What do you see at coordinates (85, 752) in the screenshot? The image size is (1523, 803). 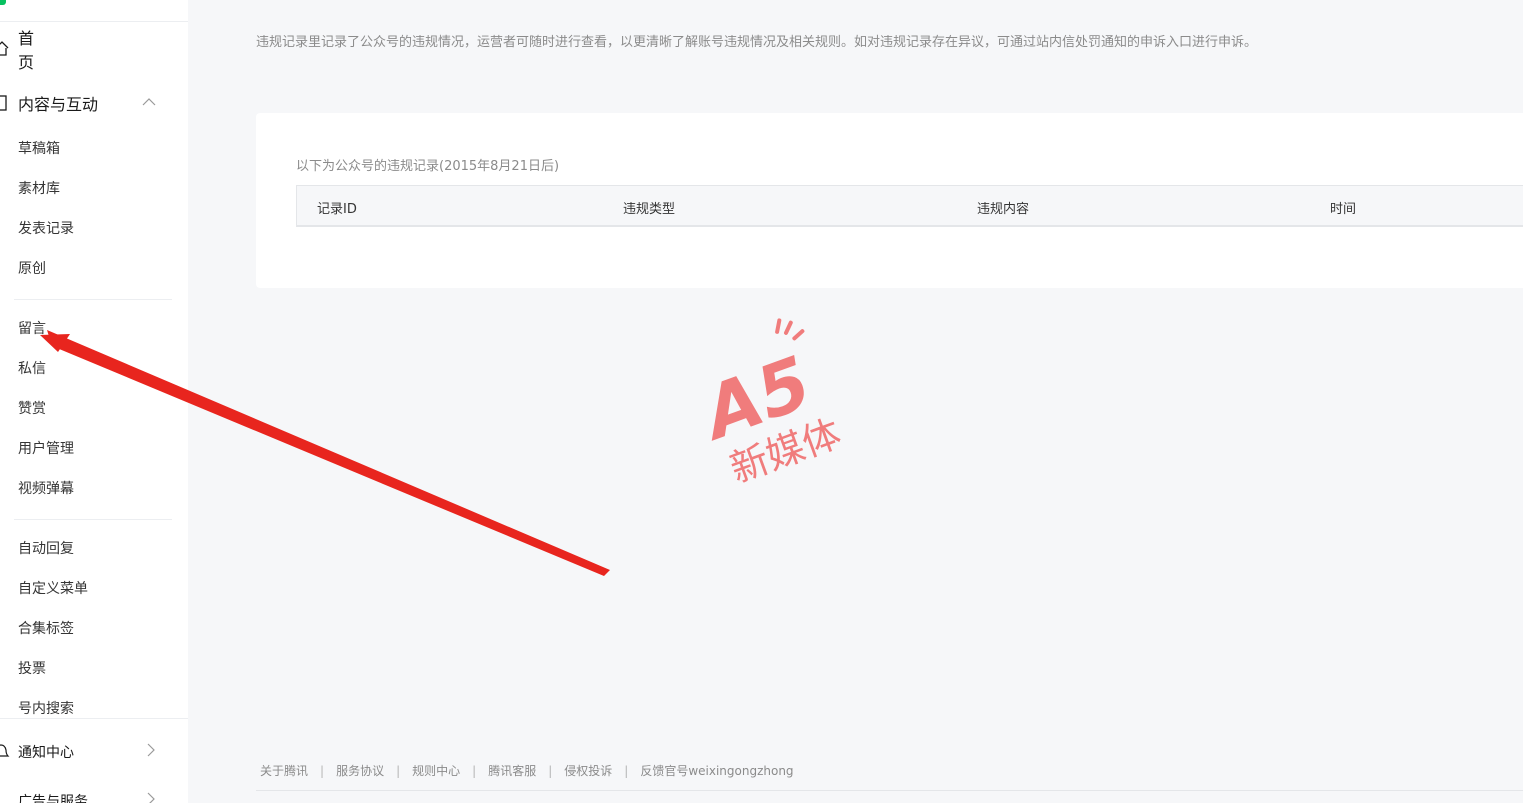 I see `sidebar-item-notifications: 通知中心` at bounding box center [85, 752].